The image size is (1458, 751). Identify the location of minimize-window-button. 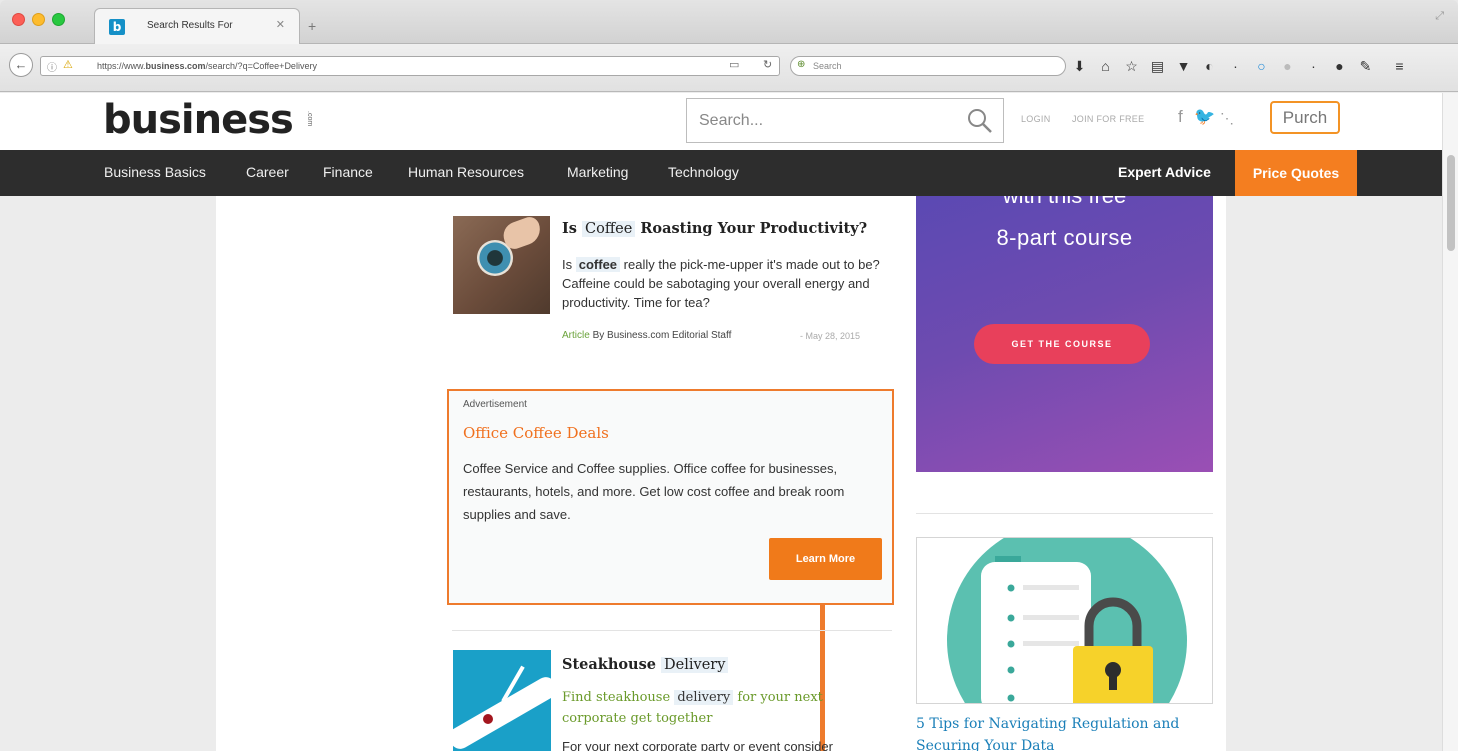
(38, 19).